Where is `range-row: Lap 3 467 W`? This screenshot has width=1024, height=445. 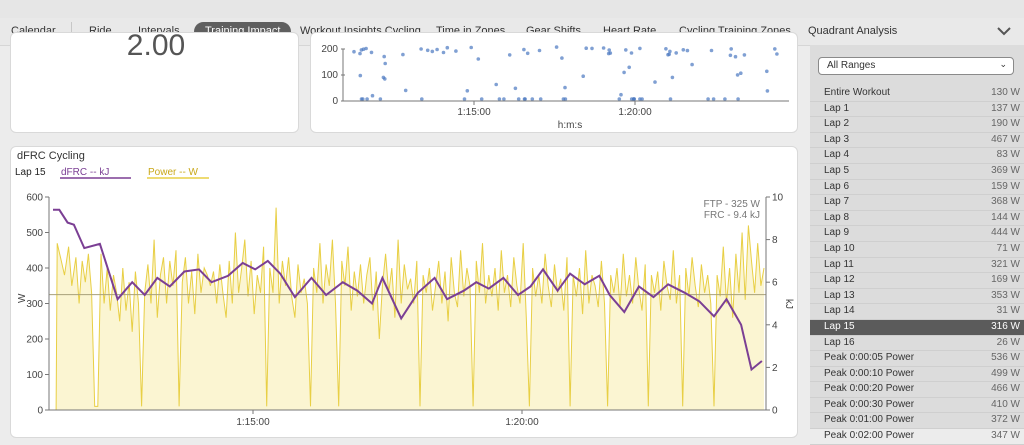 range-row: Lap 3 467 W is located at coordinates (917, 141).